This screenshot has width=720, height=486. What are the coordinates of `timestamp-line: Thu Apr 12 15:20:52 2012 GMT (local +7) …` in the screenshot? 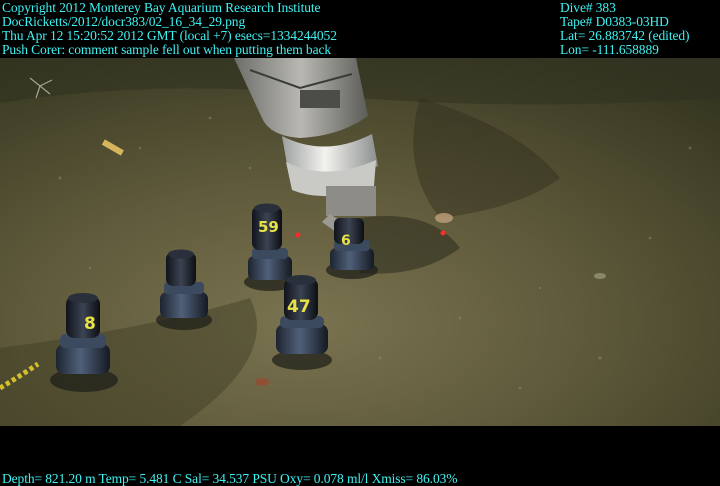 It's located at (169, 35).